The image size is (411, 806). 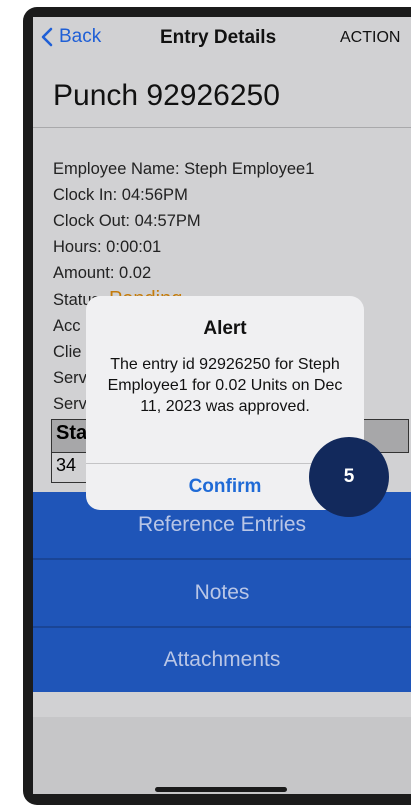 I want to click on hours-field: Hours: 0:00:01, so click(x=107, y=247).